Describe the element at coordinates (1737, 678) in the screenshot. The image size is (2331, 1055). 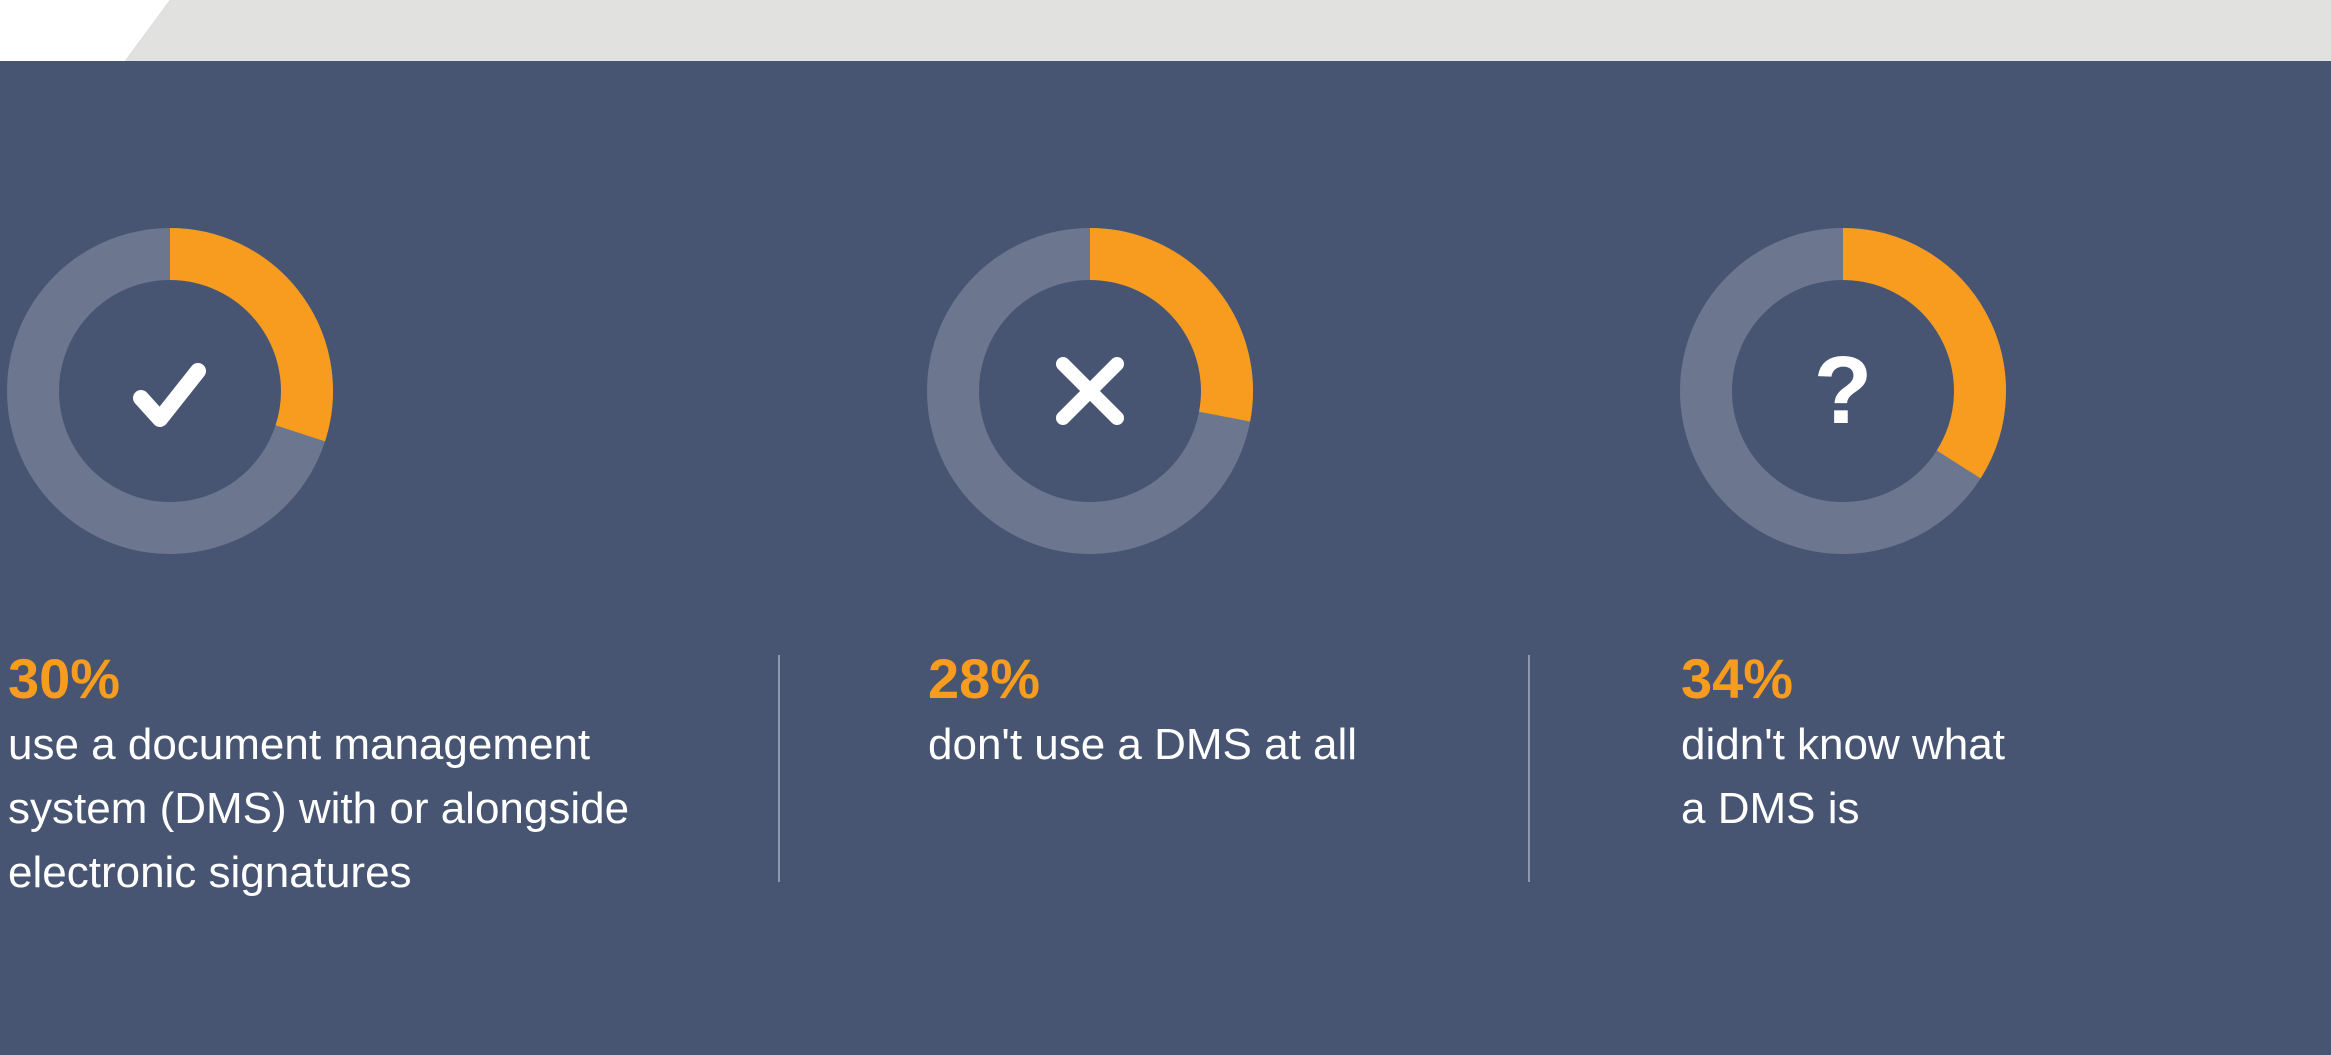
I see `stat-value: 34%` at that location.